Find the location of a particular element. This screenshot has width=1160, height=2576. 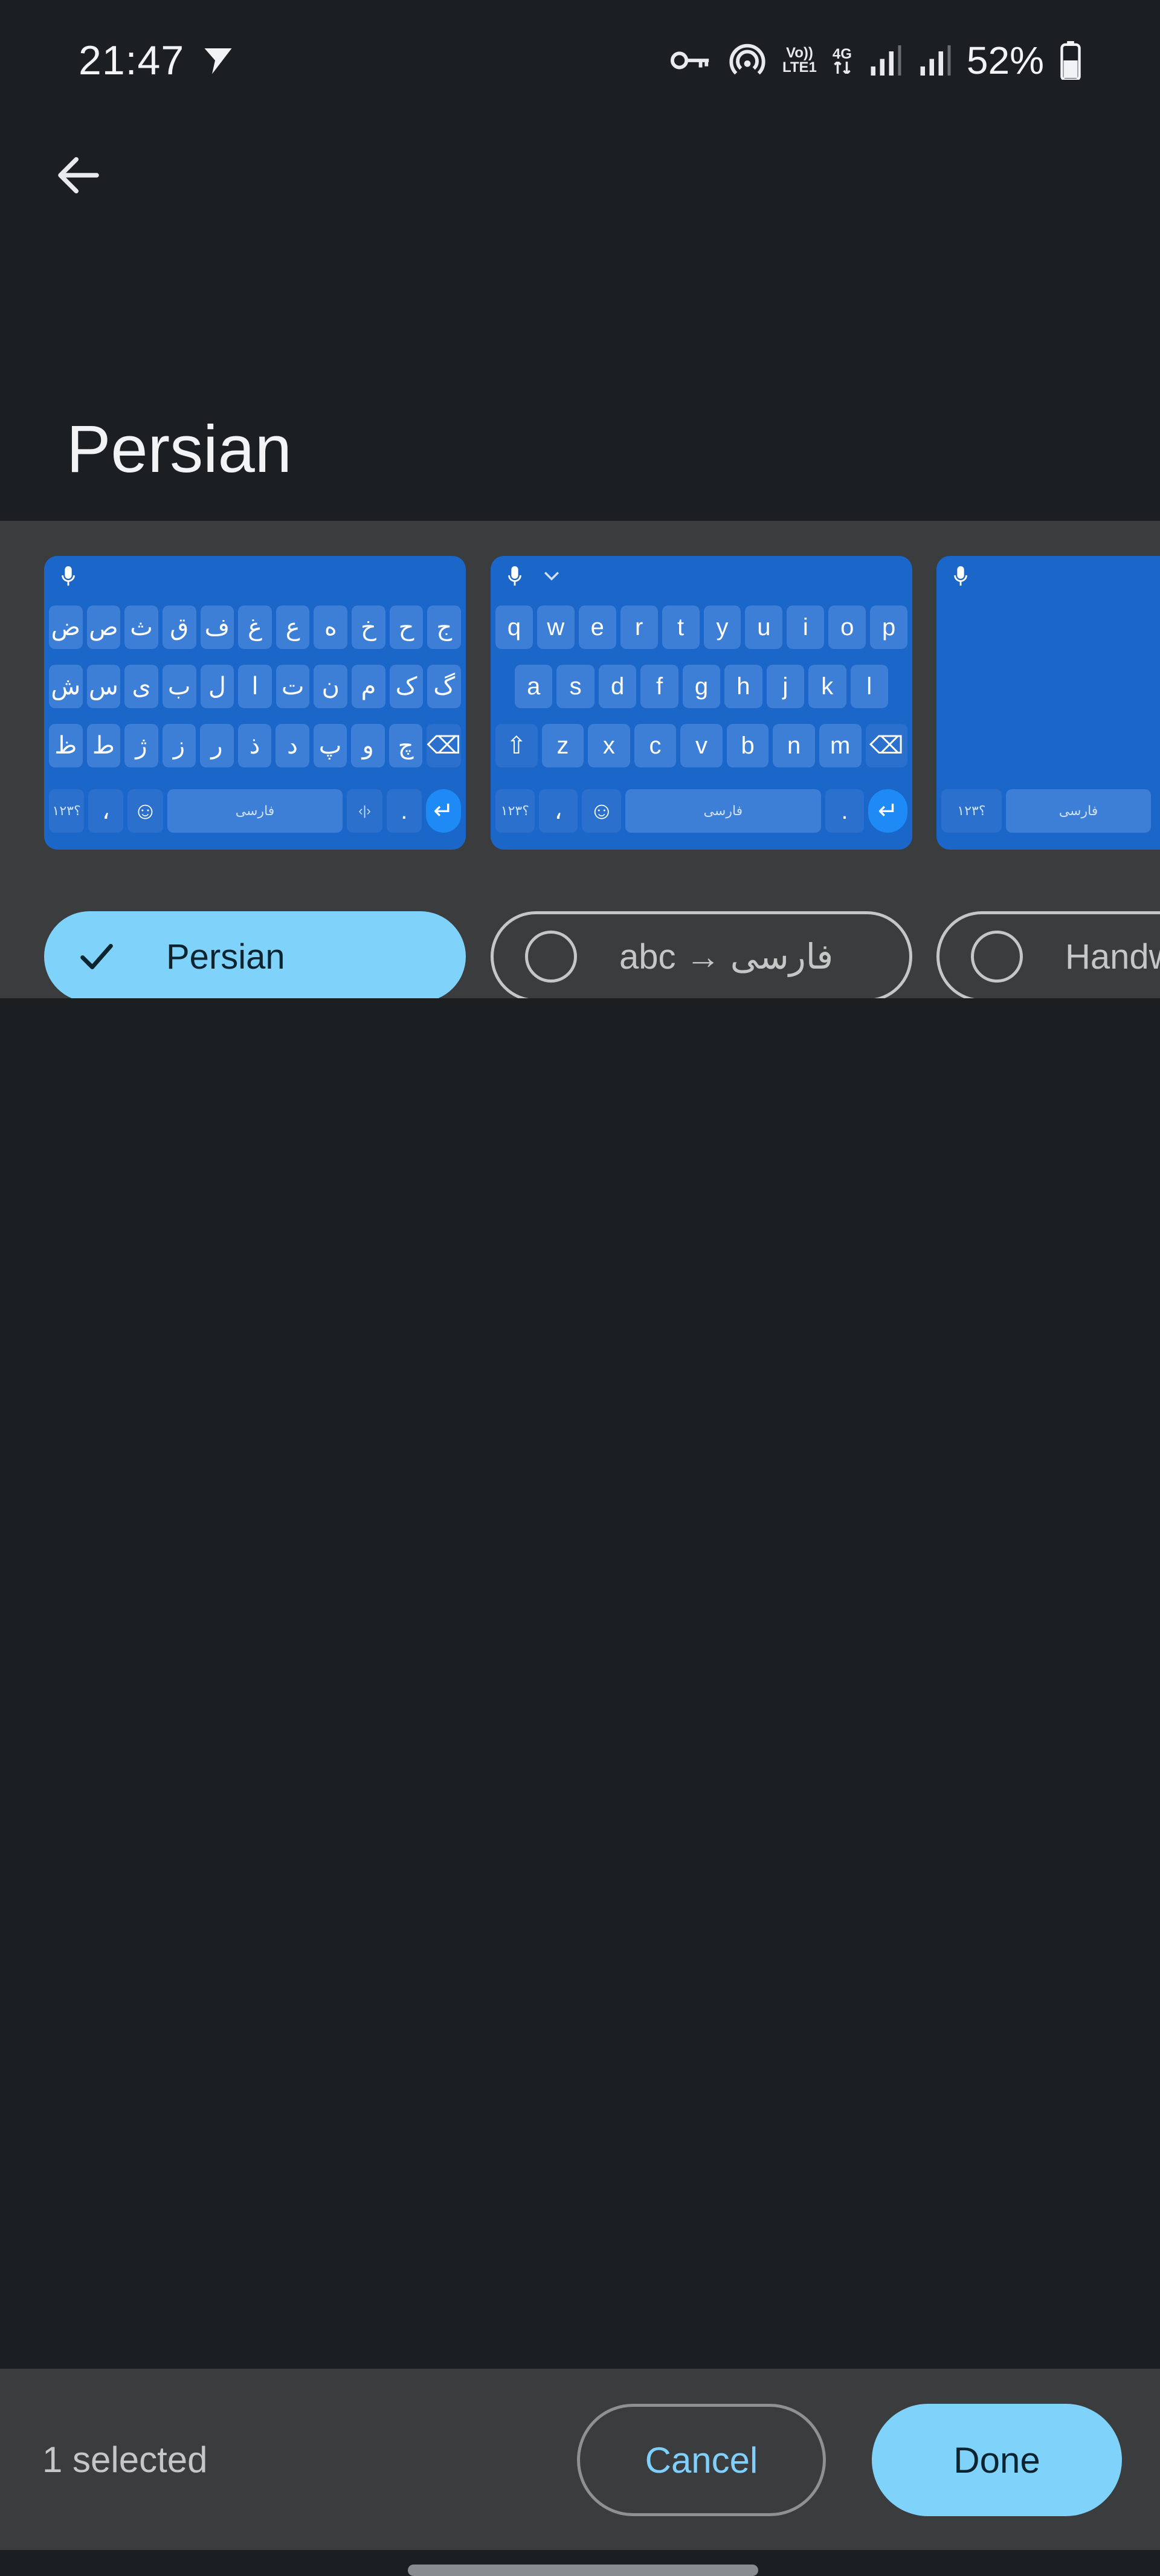

vpn-key-icon is located at coordinates (691, 61).